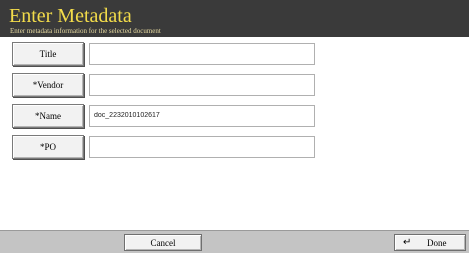  I want to click on page-title: Enter Metadata, so click(70, 16).